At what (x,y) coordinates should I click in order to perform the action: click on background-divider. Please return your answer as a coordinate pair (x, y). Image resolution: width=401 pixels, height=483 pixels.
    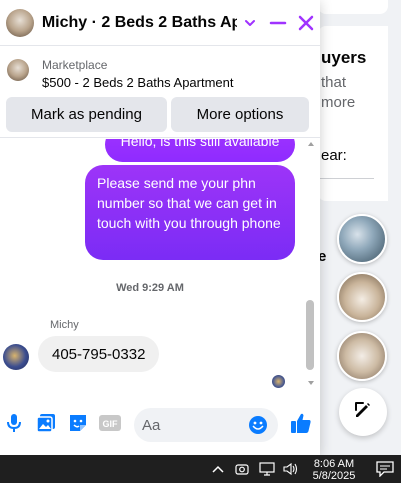
    Looking at the image, I should click on (346, 178).